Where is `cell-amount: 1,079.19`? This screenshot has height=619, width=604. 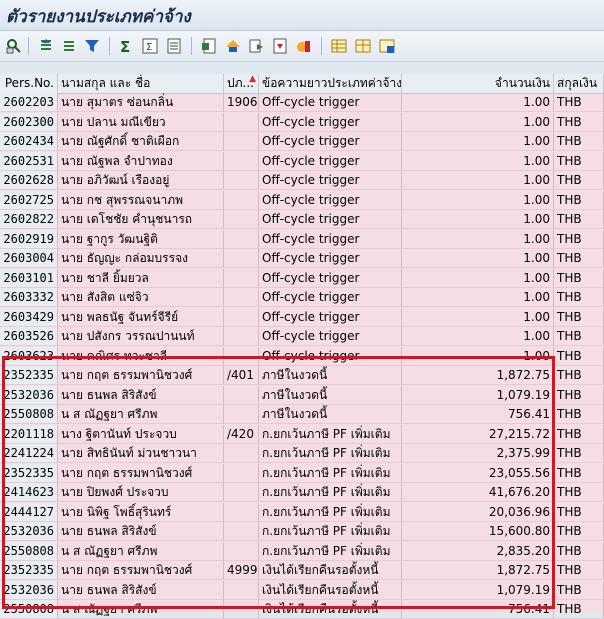
cell-amount: 1,079.19 is located at coordinates (478, 395).